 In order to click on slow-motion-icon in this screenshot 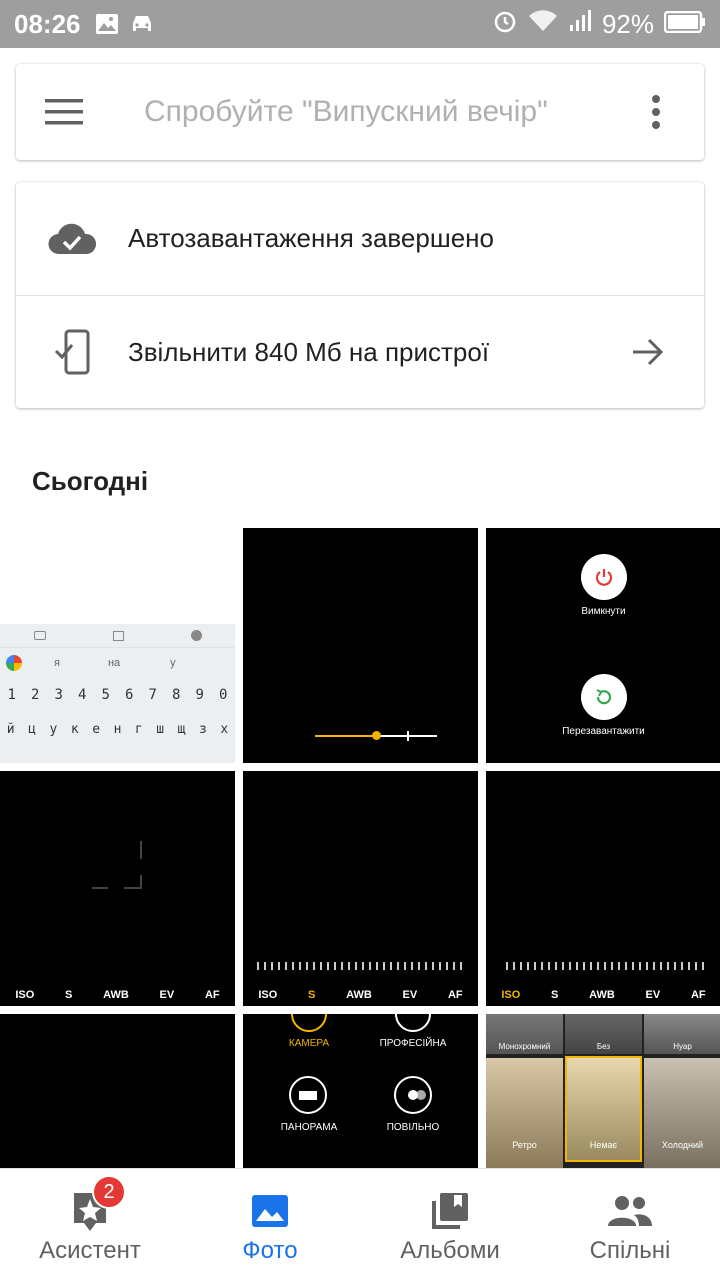, I will do `click(413, 1095)`.